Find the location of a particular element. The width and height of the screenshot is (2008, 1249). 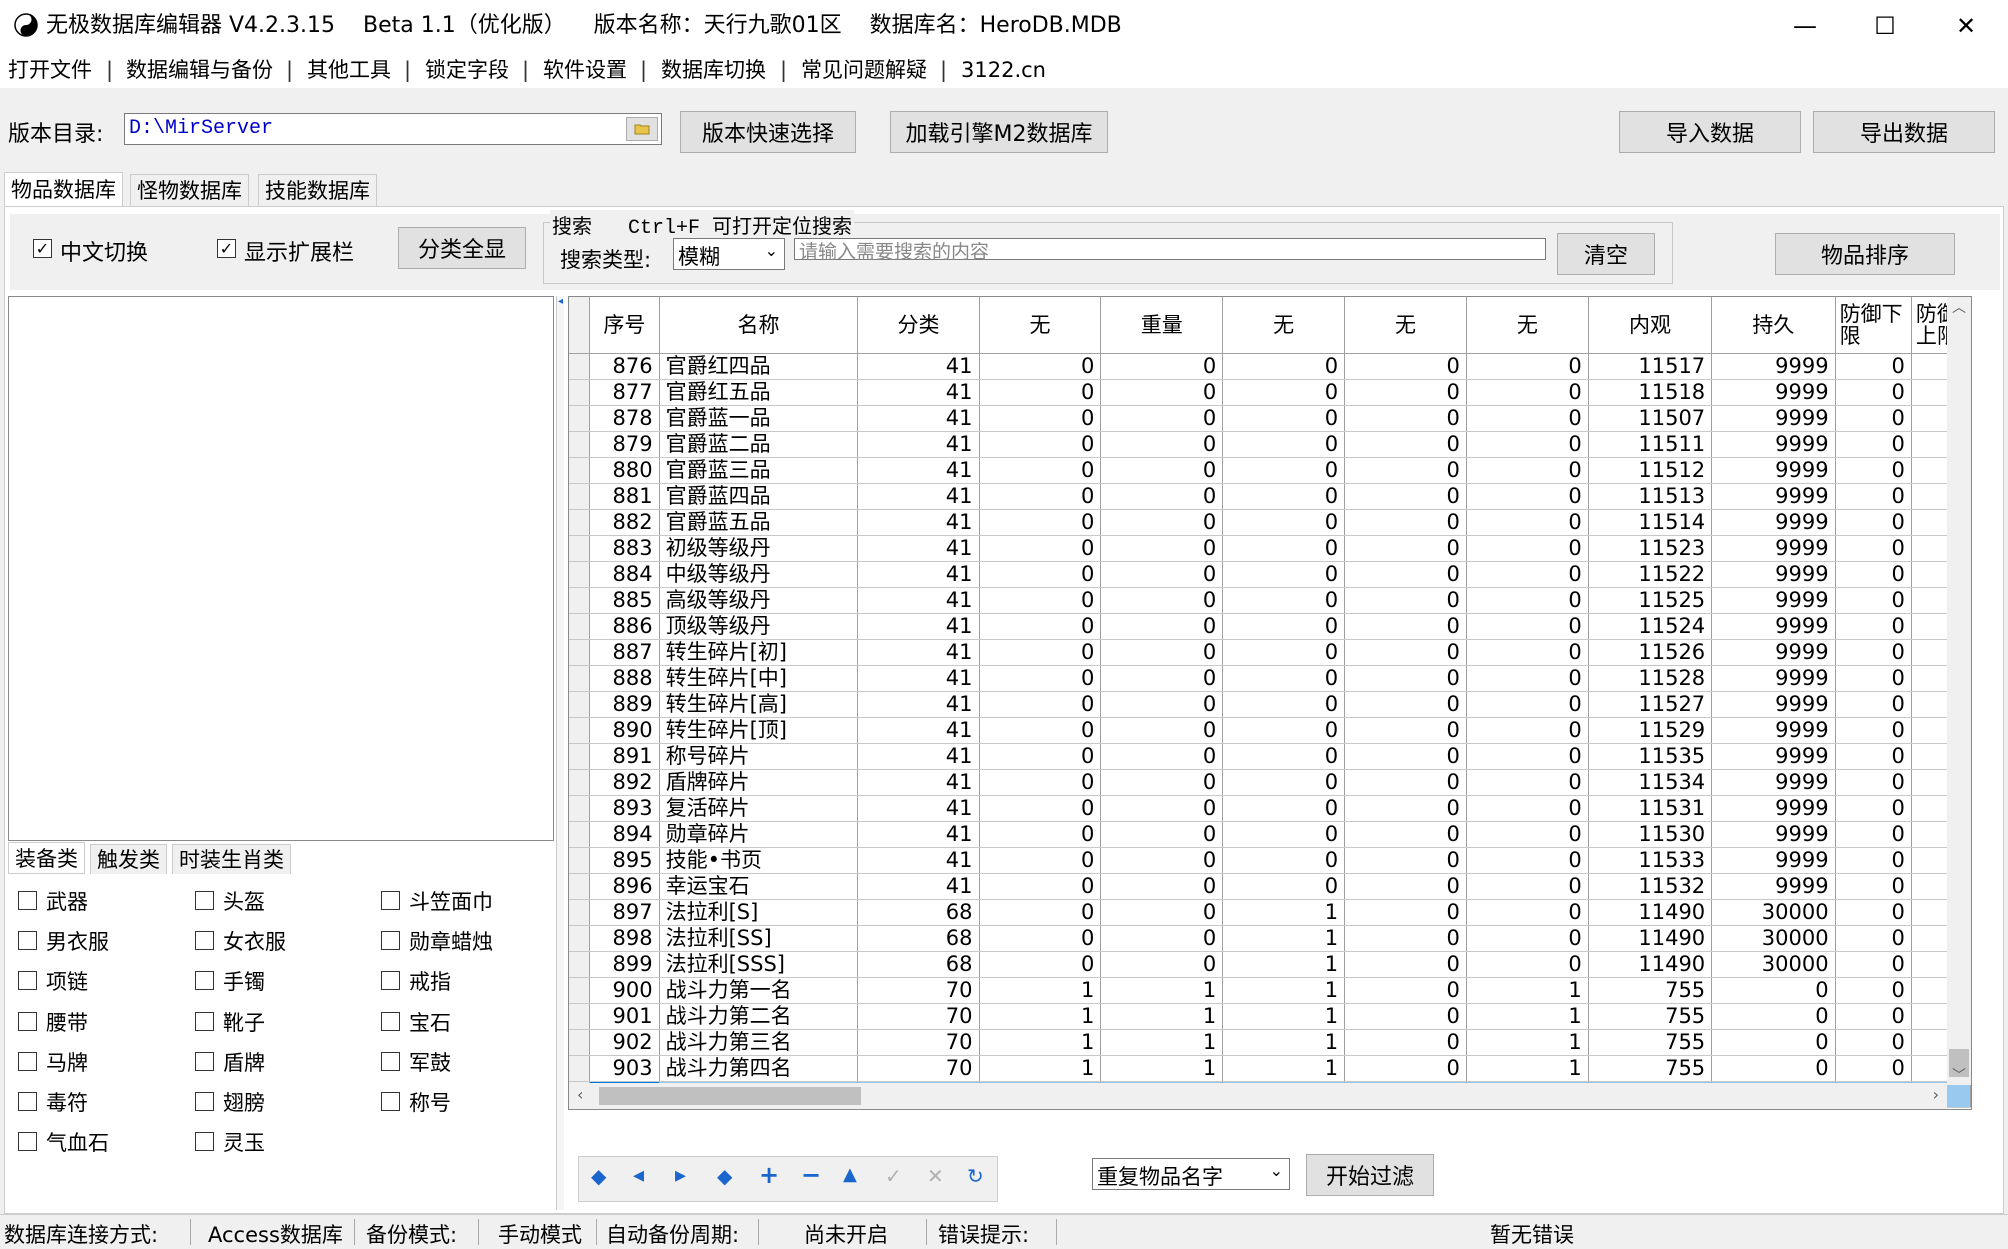

tab-fashion: 时装生肖类 is located at coordinates (231, 859).